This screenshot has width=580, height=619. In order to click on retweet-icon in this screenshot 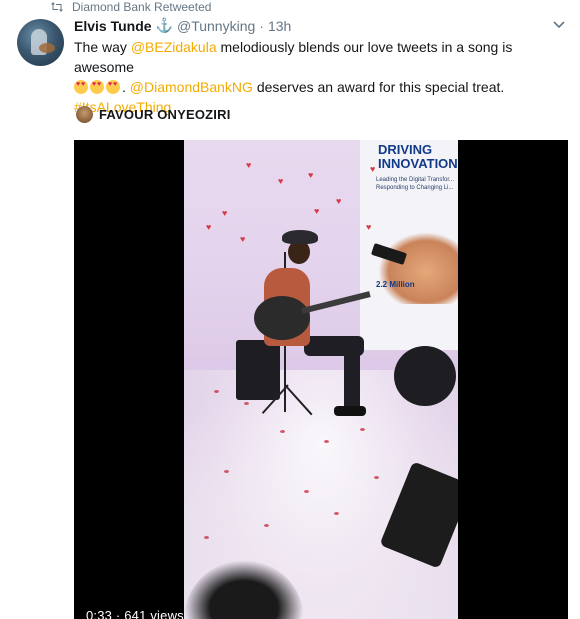, I will do `click(57, 7)`.